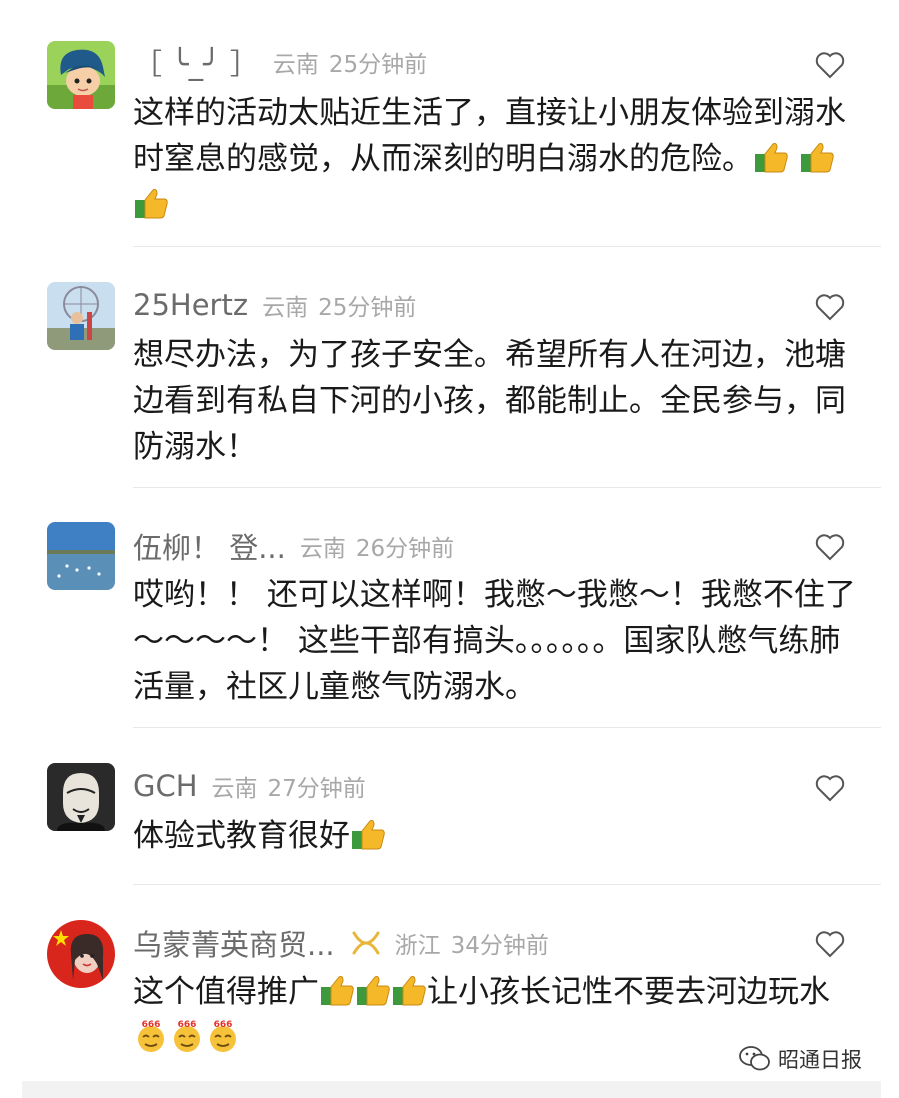 Image resolution: width=899 pixels, height=1098 pixels. What do you see at coordinates (190, 305) in the screenshot?
I see `username: 25Hertz` at bounding box center [190, 305].